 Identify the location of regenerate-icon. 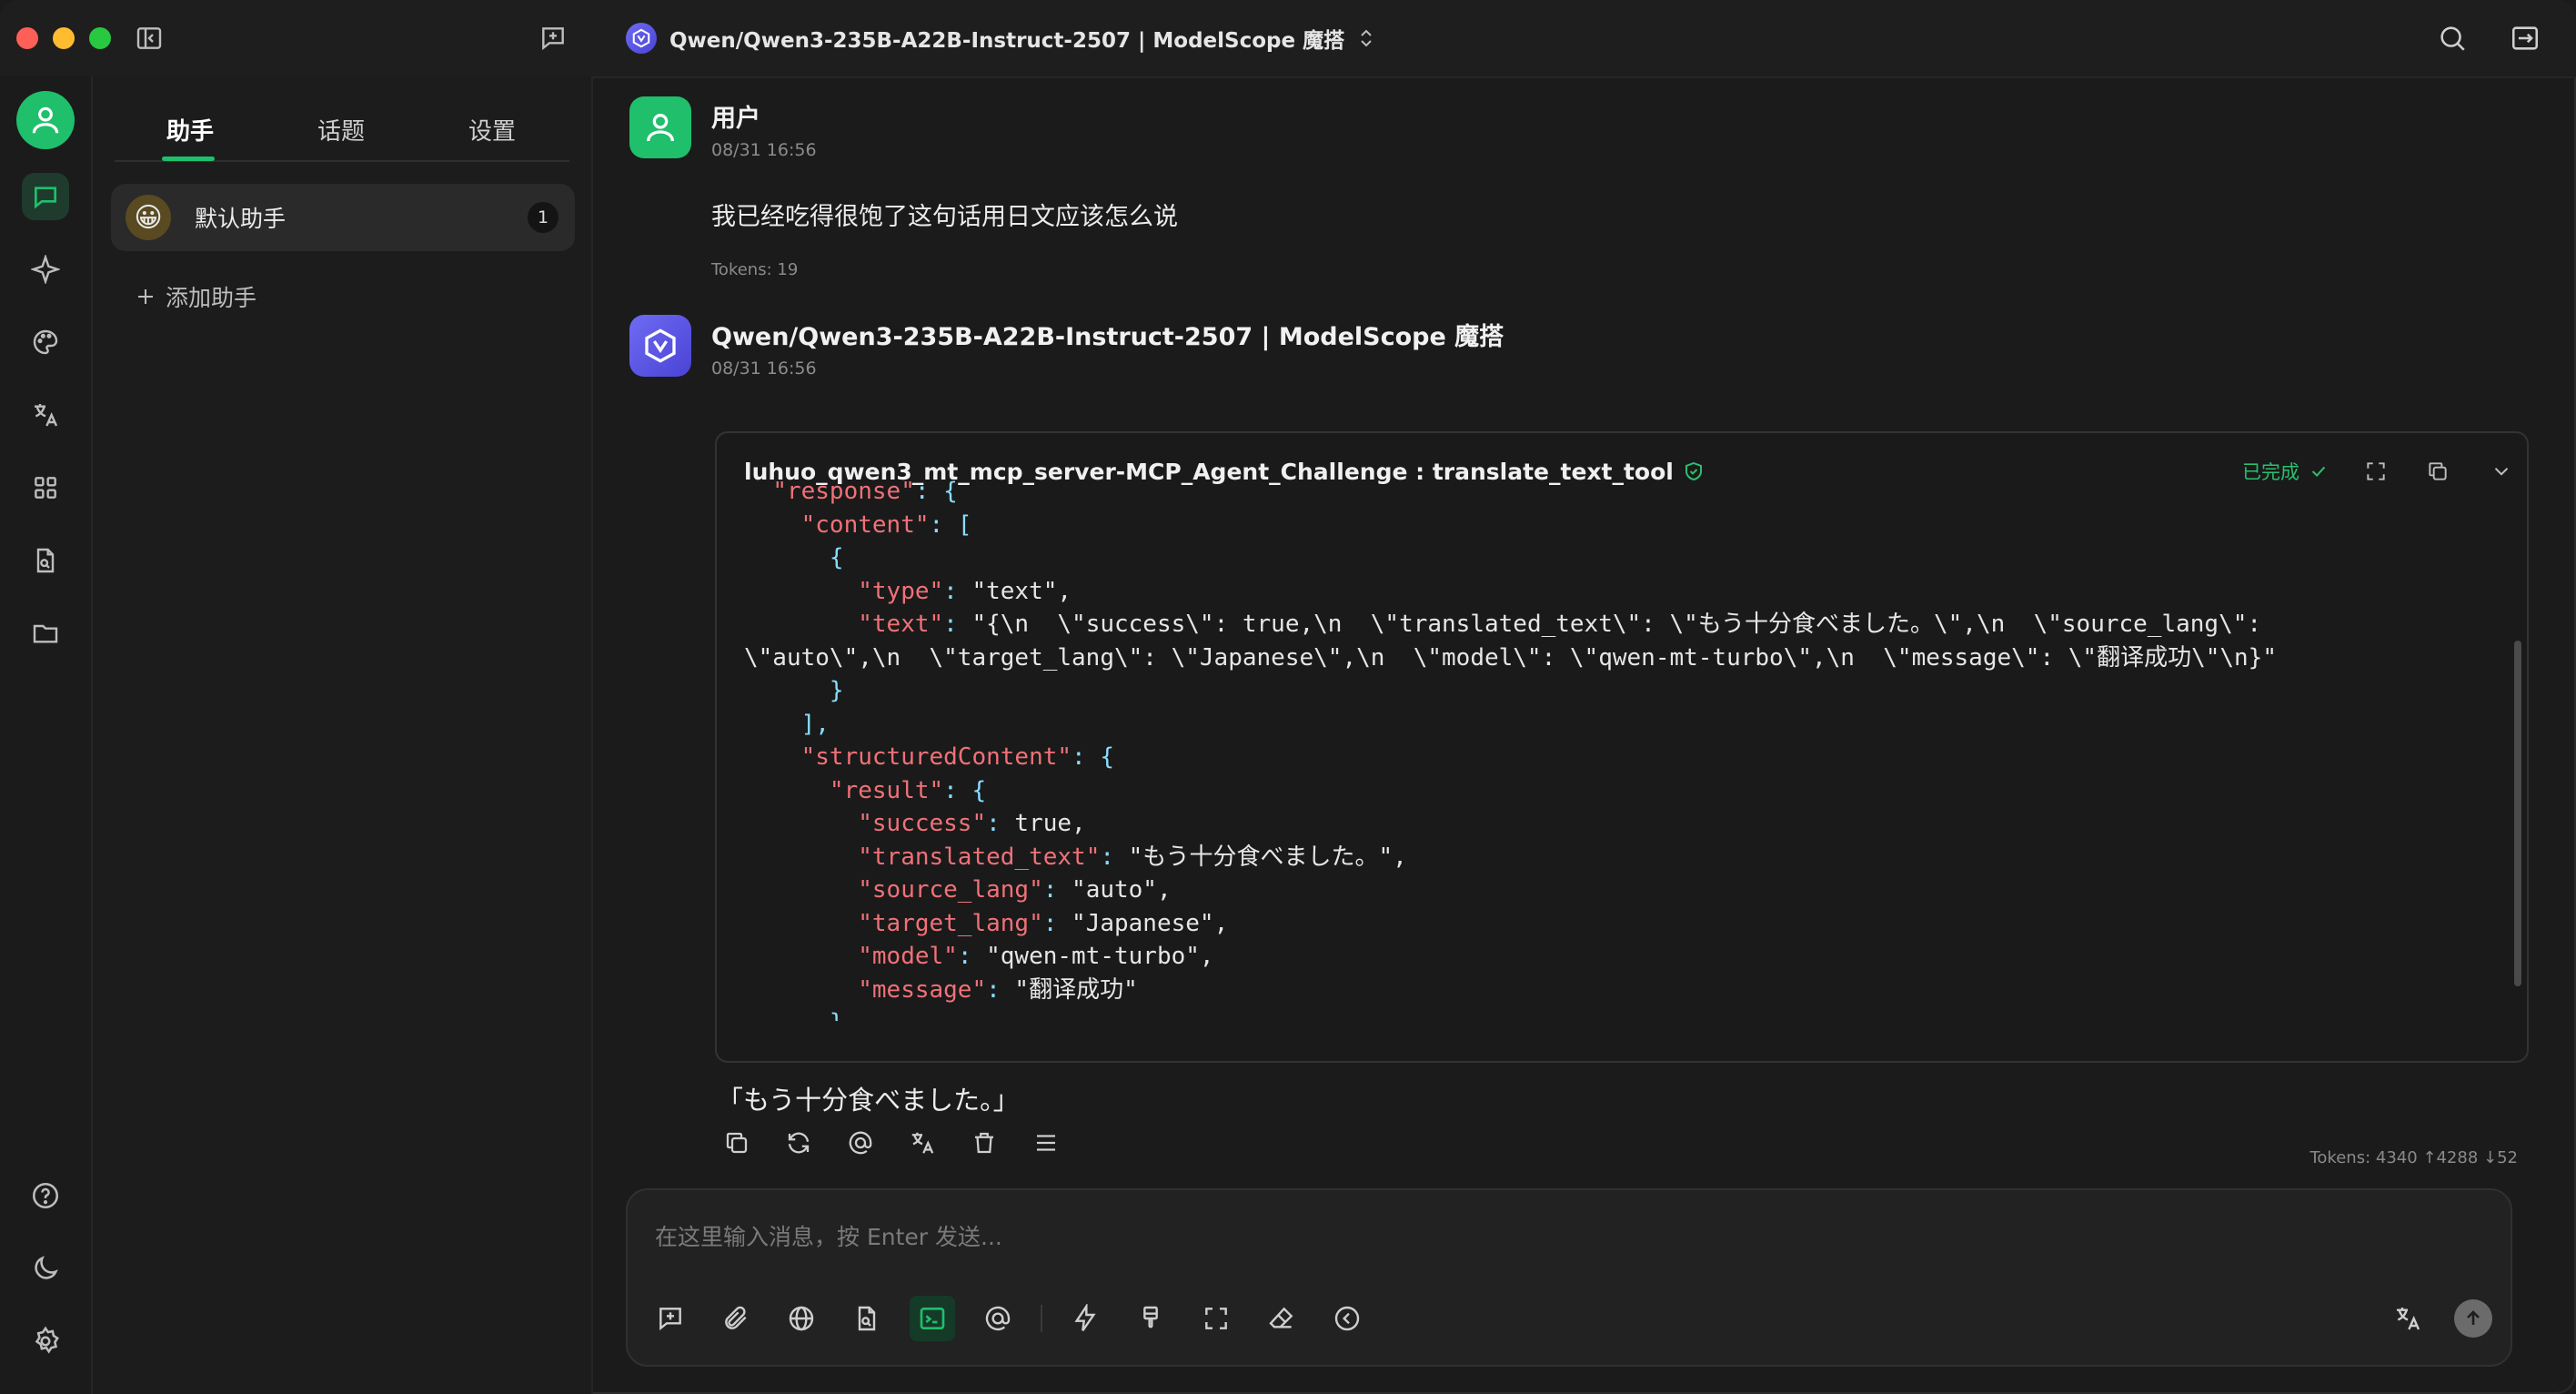
(799, 1143).